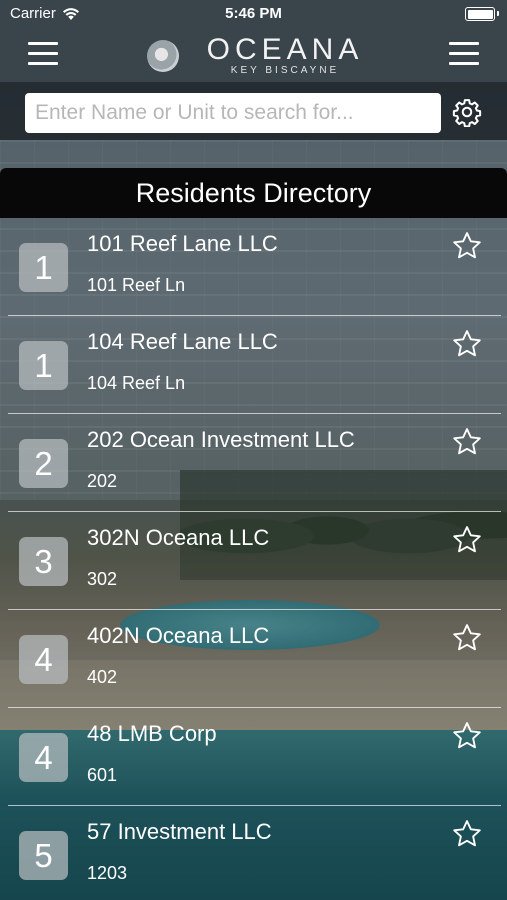 Image resolution: width=507 pixels, height=900 pixels. What do you see at coordinates (253, 659) in the screenshot?
I see `resident-row: 4 402N Oceana LLC 402` at bounding box center [253, 659].